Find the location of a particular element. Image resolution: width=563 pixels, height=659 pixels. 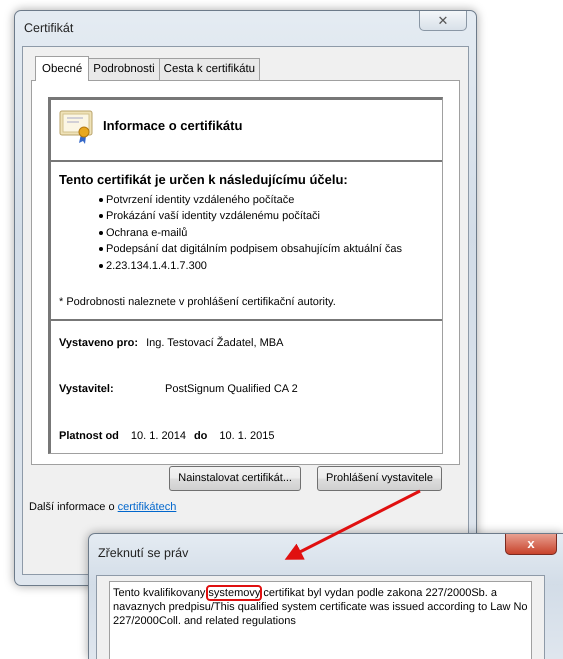

dialog-button: Prohlášení vystavitele is located at coordinates (379, 478).